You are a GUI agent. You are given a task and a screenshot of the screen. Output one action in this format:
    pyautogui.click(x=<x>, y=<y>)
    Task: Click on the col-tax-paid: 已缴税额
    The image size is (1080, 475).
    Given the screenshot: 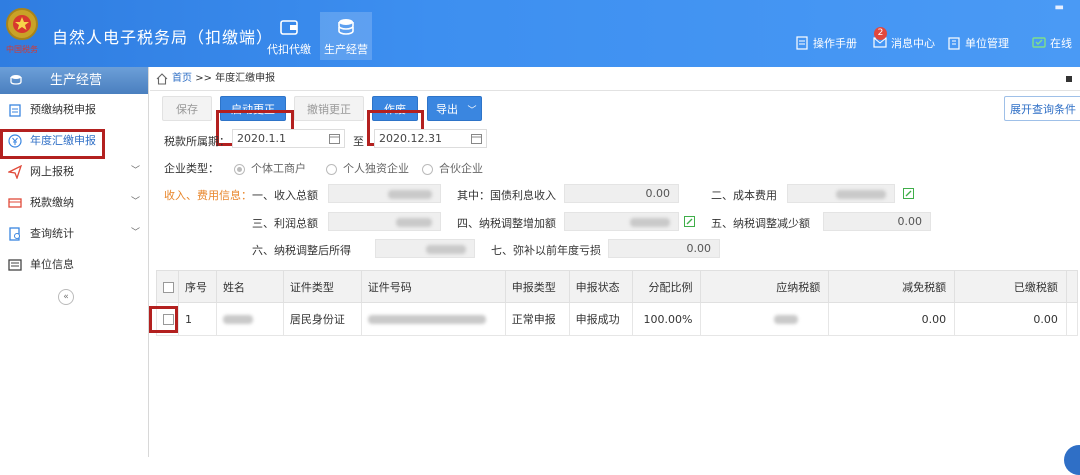 What is the action you would take?
    pyautogui.click(x=1010, y=286)
    